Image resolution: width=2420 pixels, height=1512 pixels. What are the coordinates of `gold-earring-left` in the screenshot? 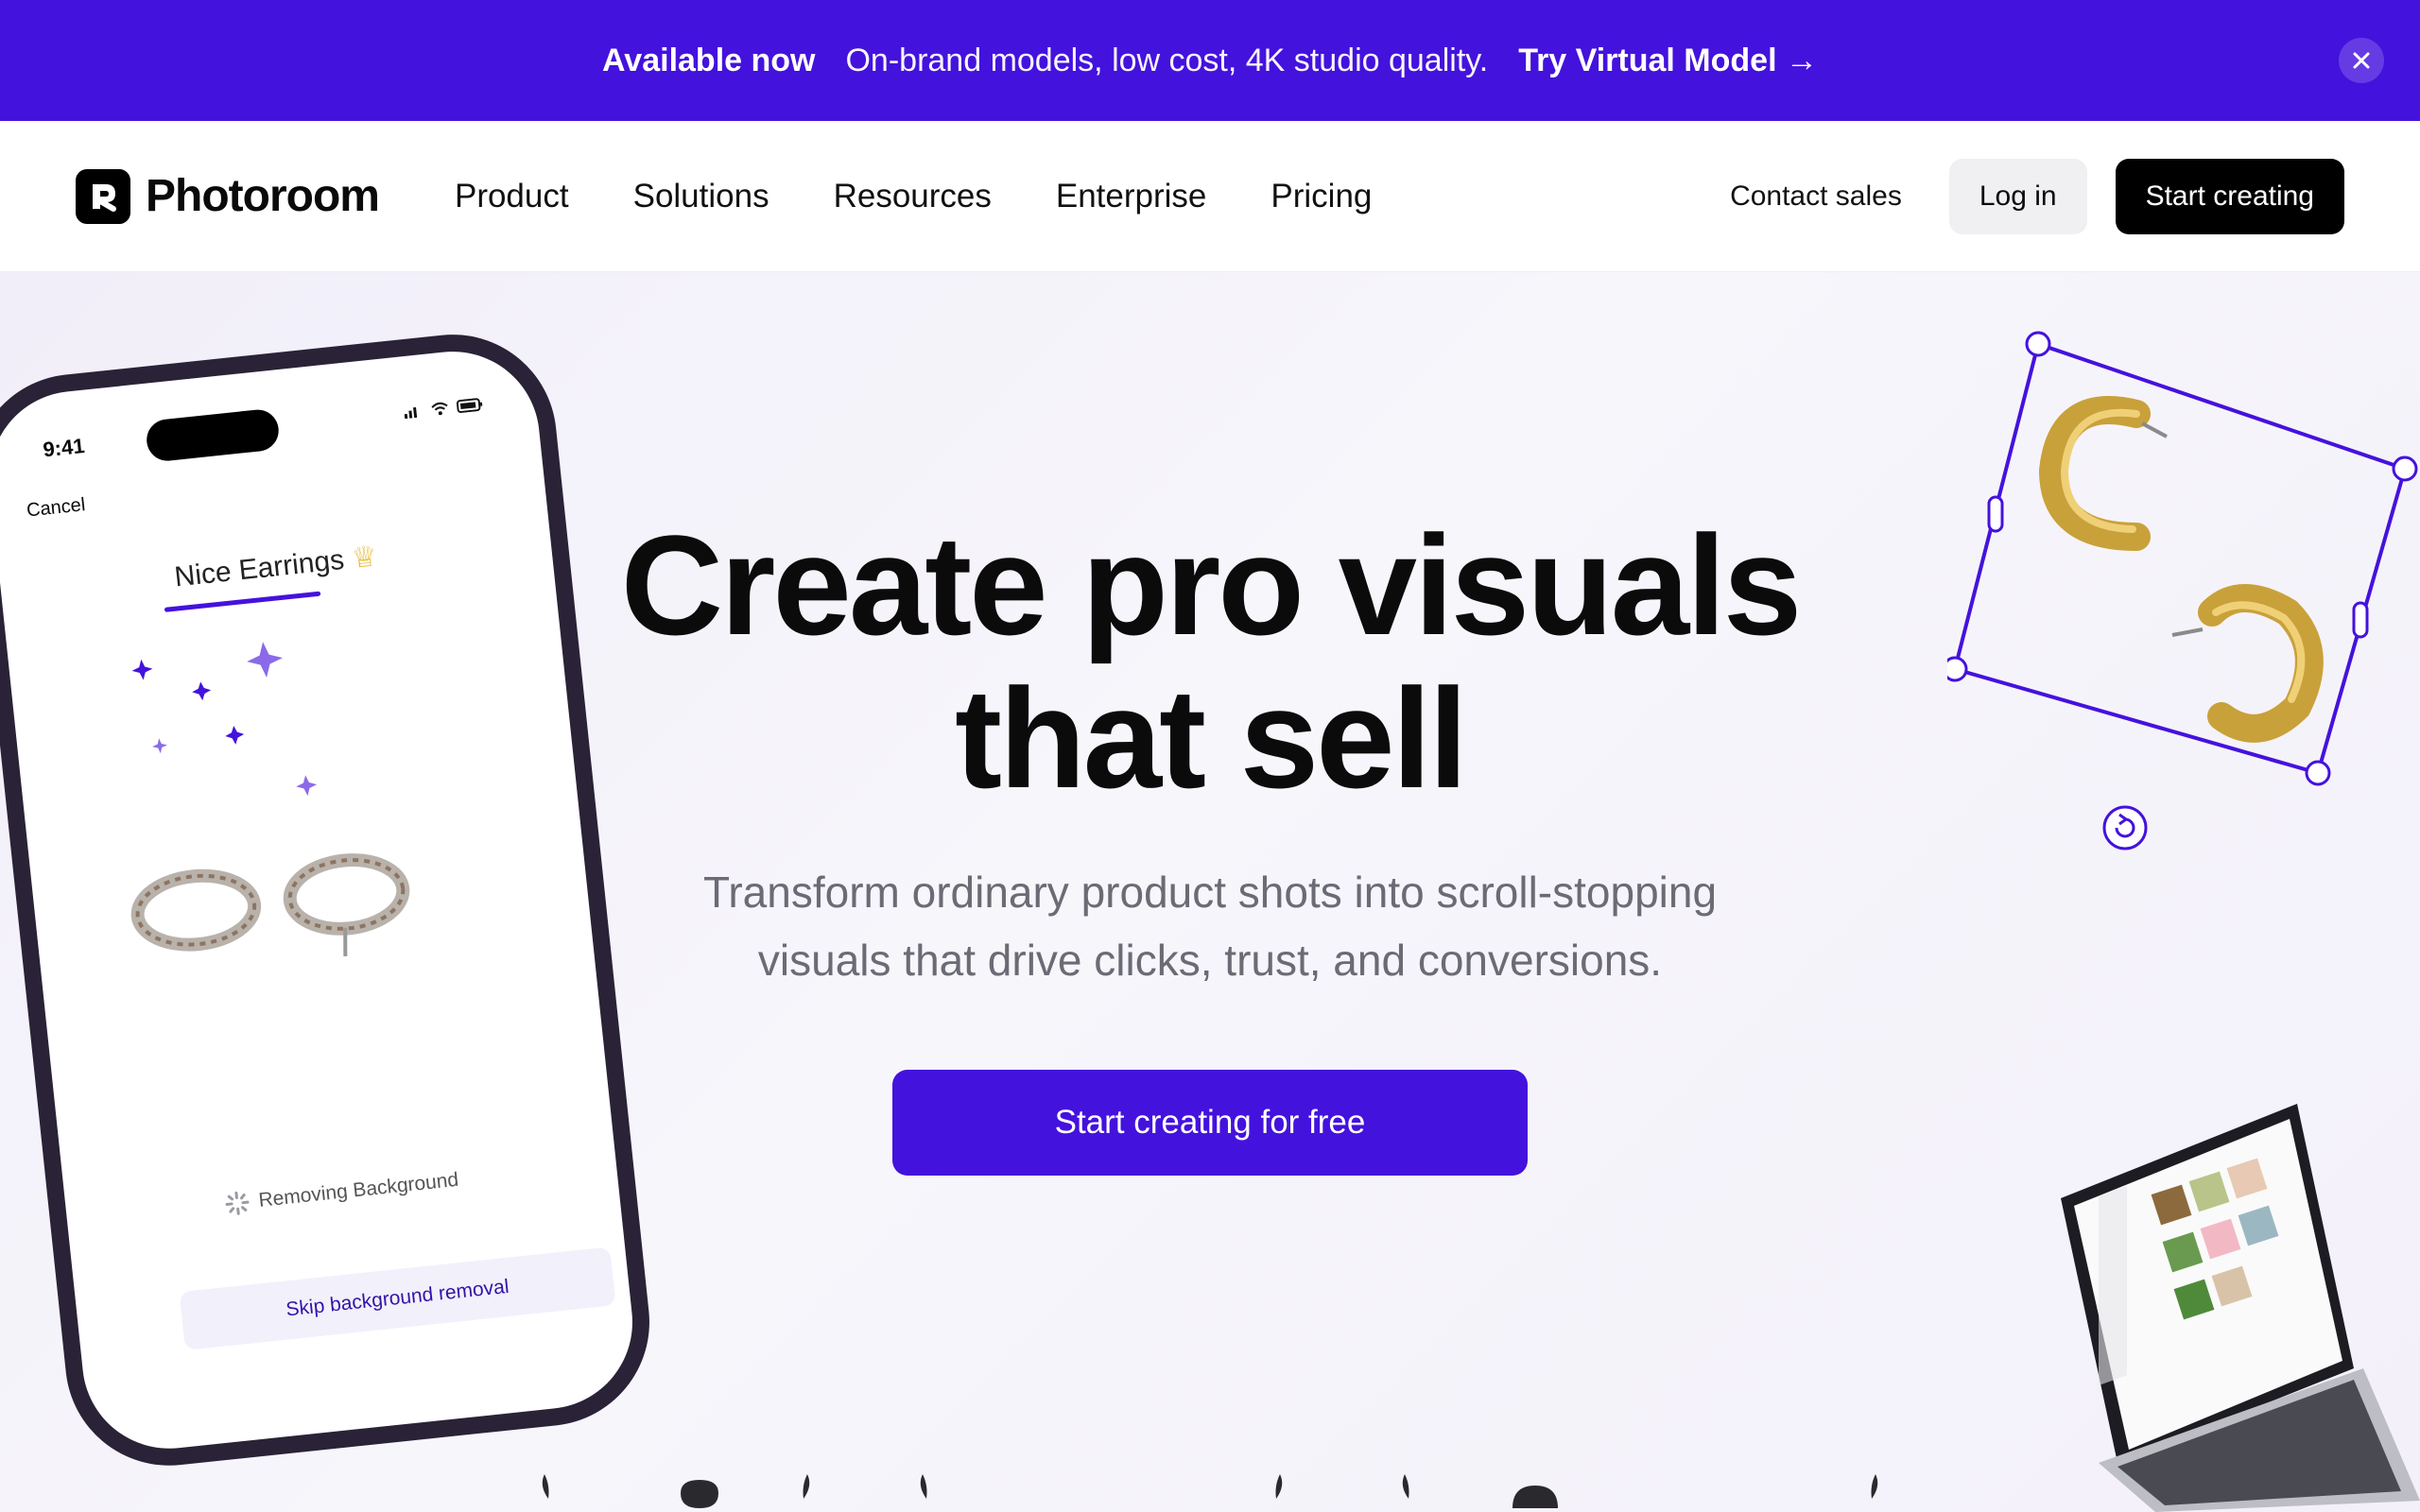 It's located at (2103, 473).